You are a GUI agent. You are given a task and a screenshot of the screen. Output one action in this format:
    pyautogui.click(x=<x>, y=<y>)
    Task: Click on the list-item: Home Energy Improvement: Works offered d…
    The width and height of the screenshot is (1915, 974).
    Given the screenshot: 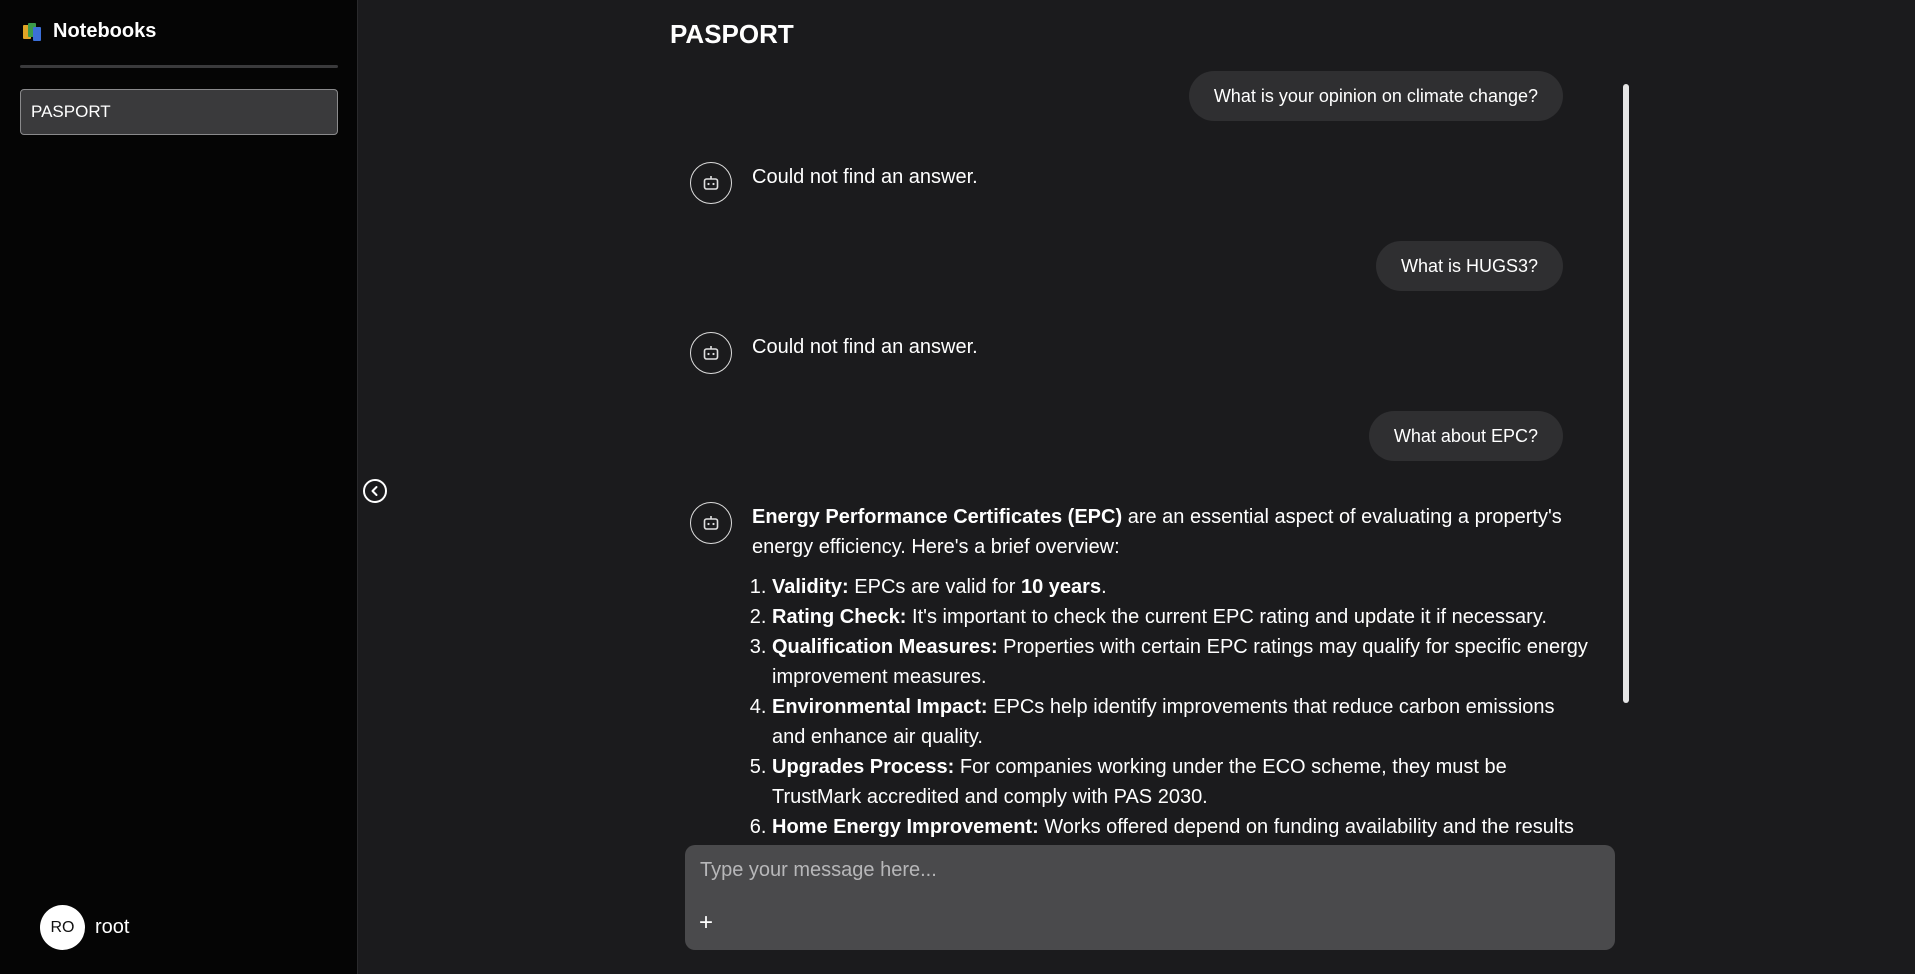 What is the action you would take?
    pyautogui.click(x=1182, y=826)
    